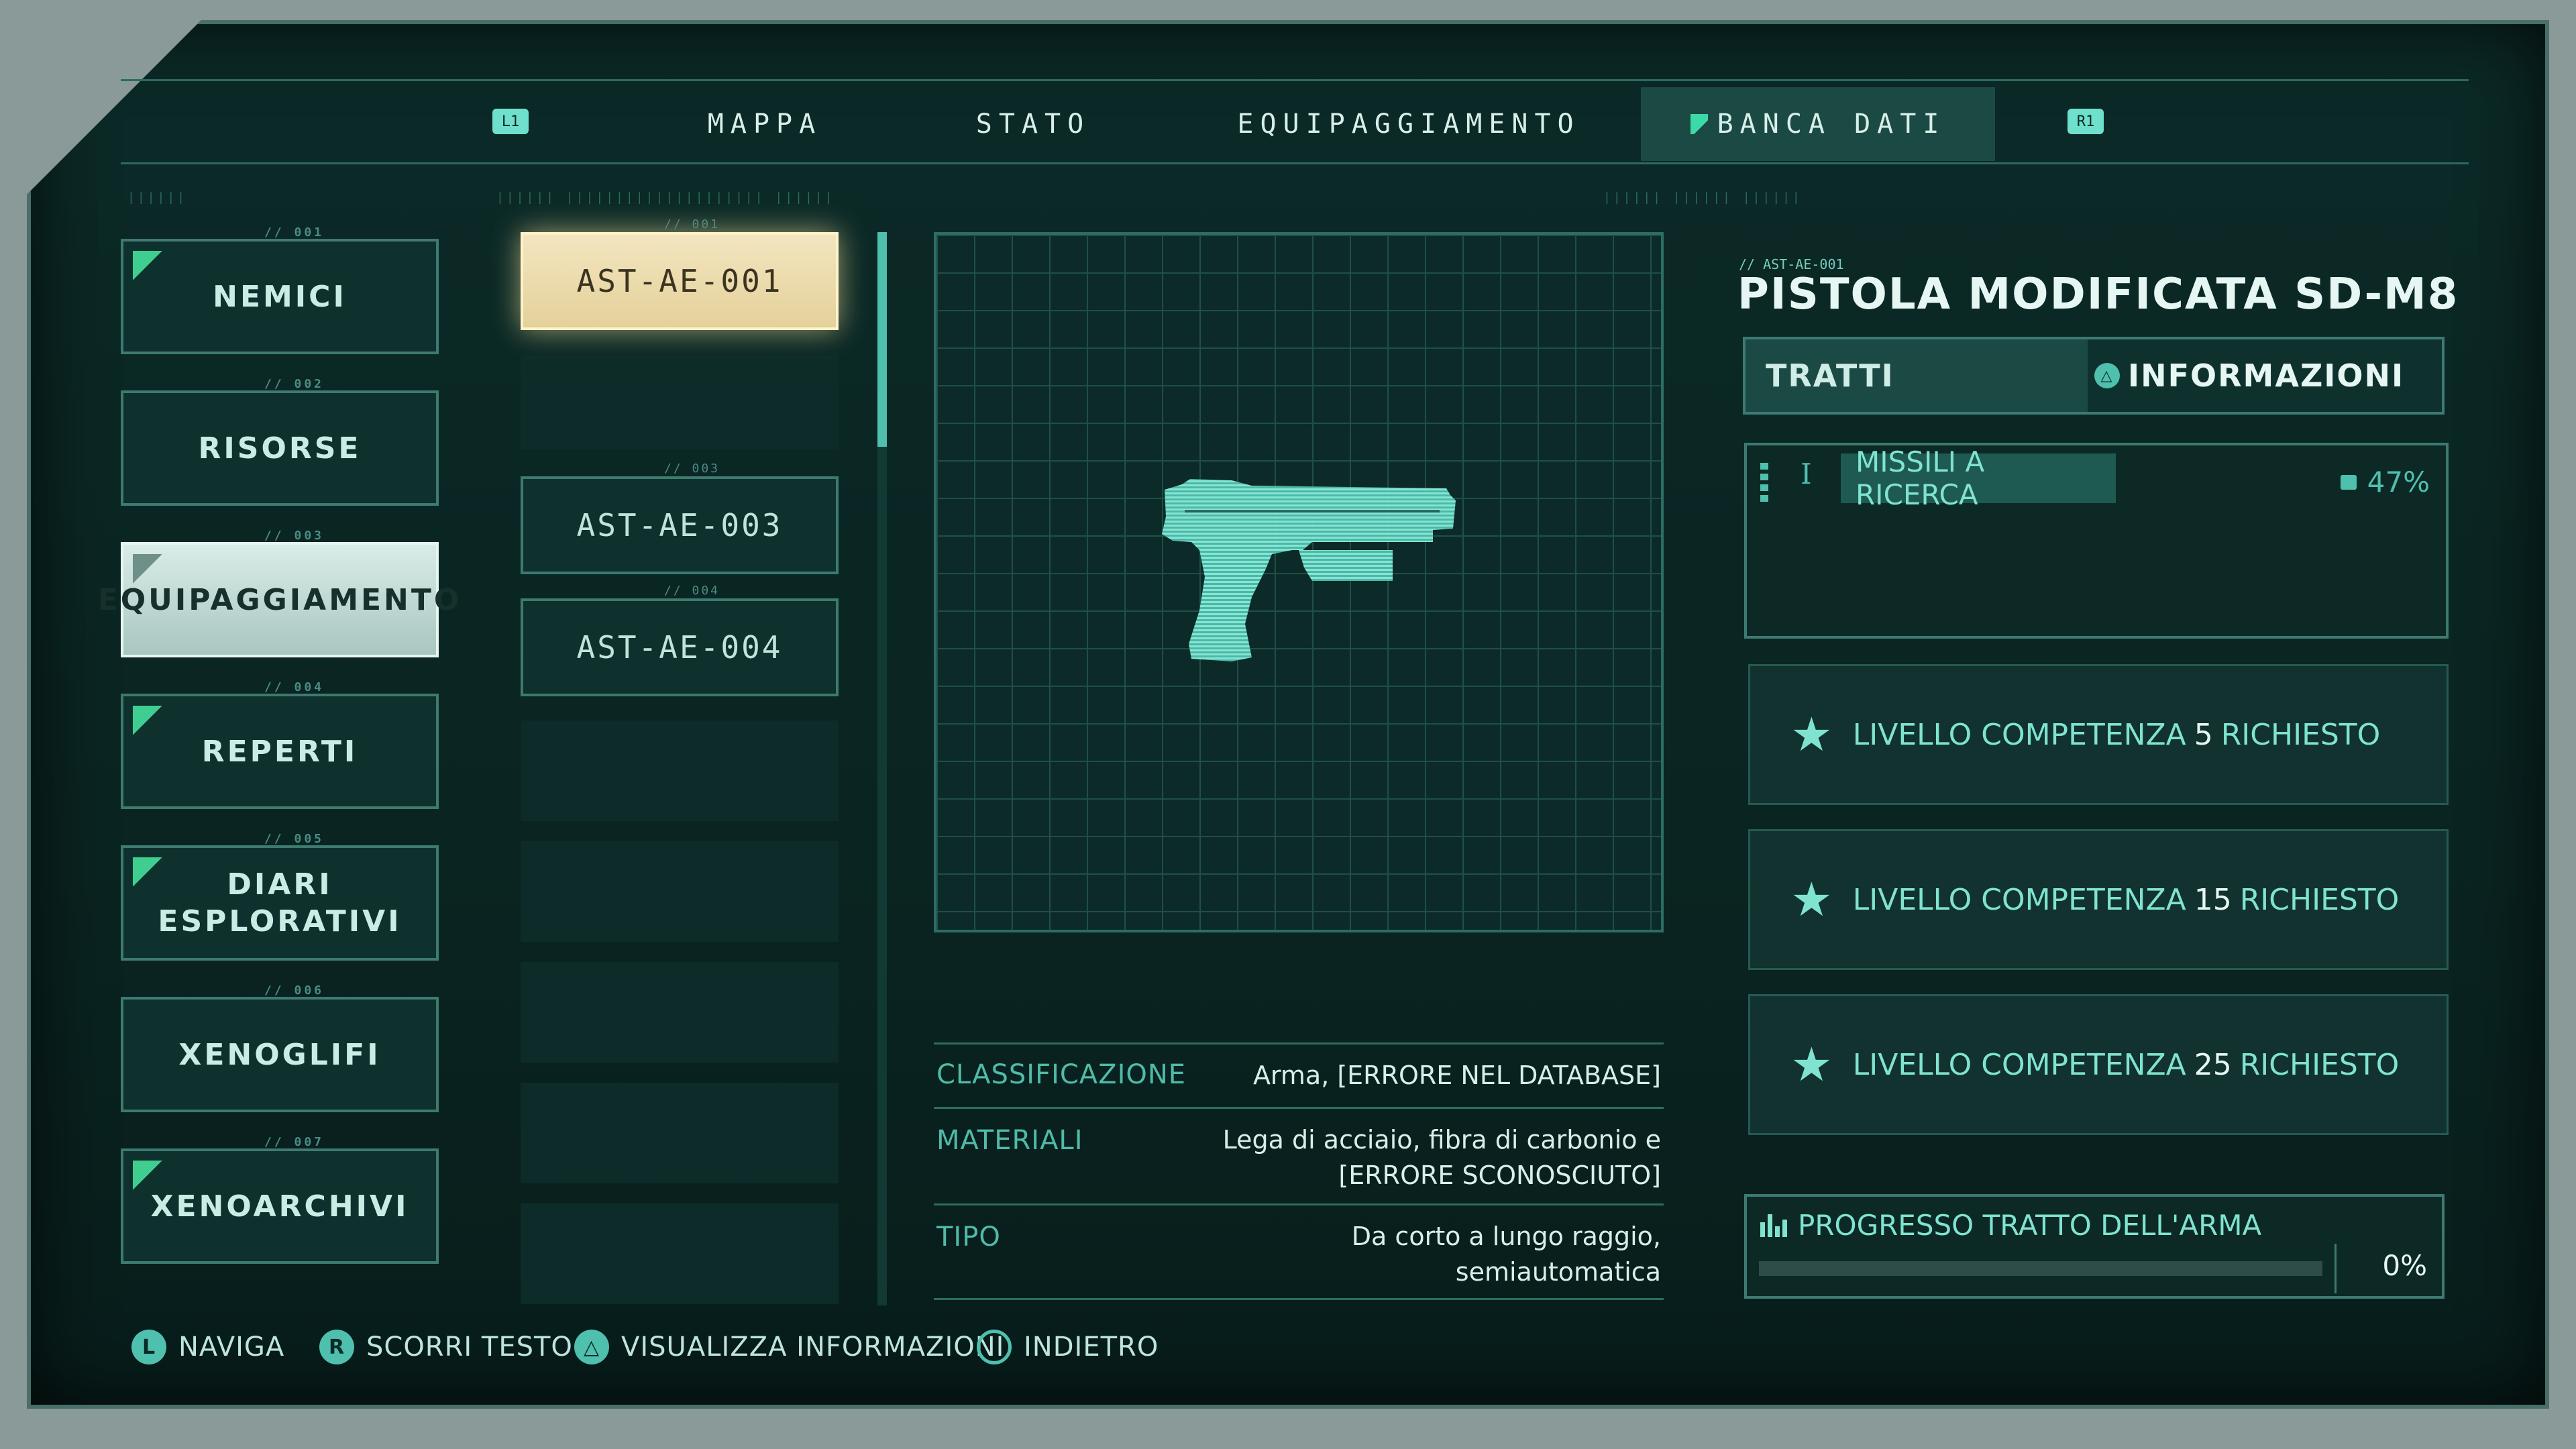  I want to click on category-label: XENOARCHIVI, so click(279, 1206).